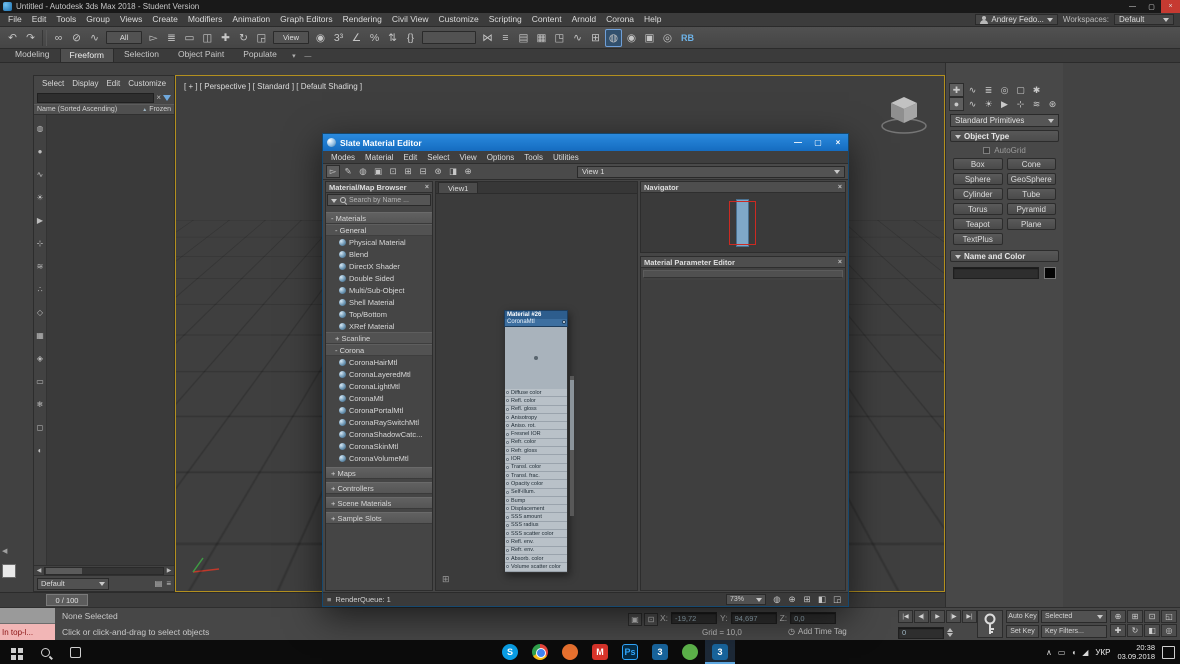 This screenshot has height=664, width=1180. Describe the element at coordinates (743, 222) in the screenshot. I see `navigator-canvas` at that location.